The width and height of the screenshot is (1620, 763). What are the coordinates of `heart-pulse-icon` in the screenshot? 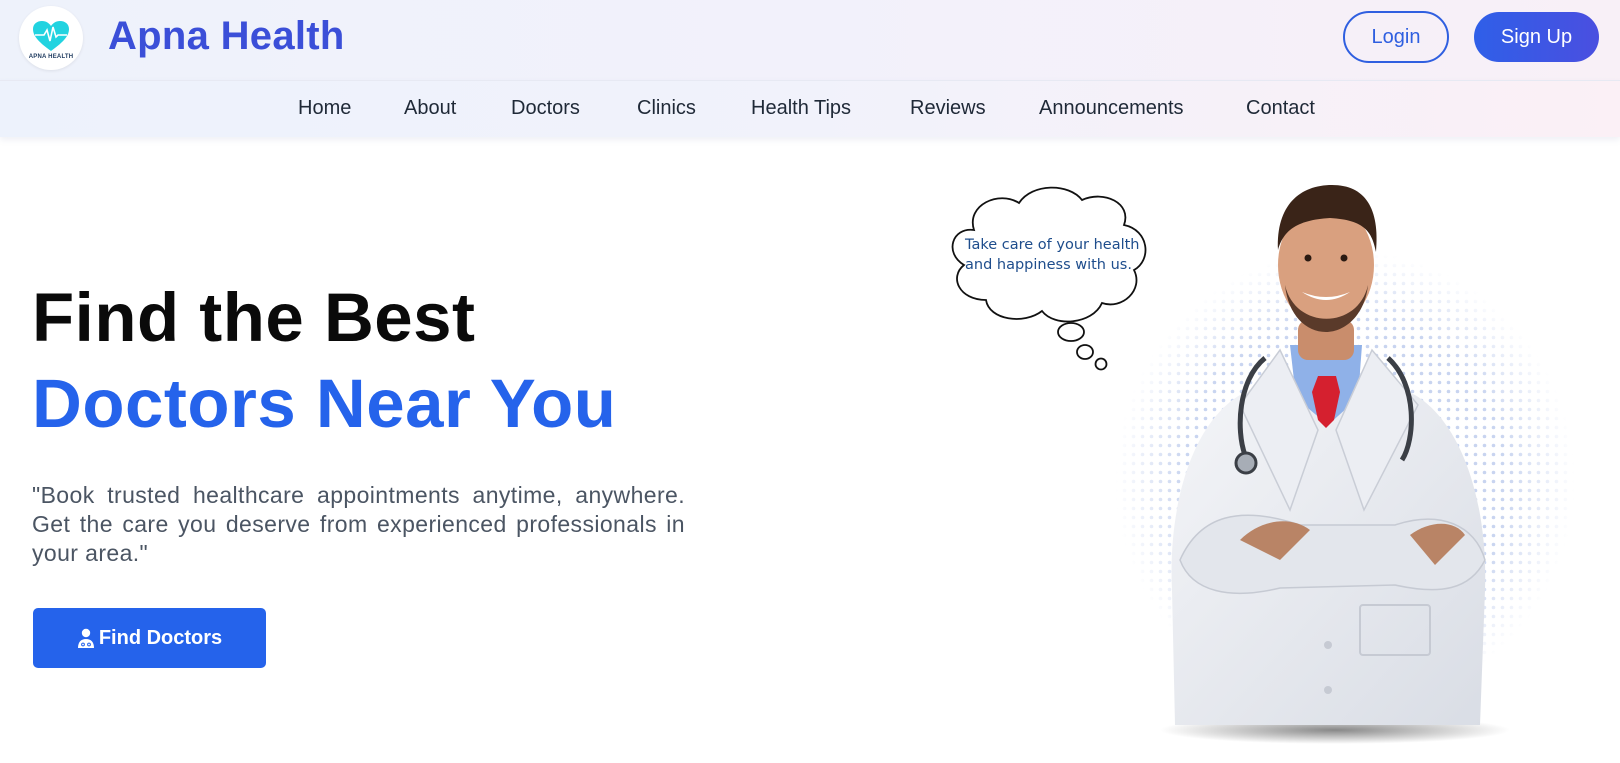 It's located at (51, 35).